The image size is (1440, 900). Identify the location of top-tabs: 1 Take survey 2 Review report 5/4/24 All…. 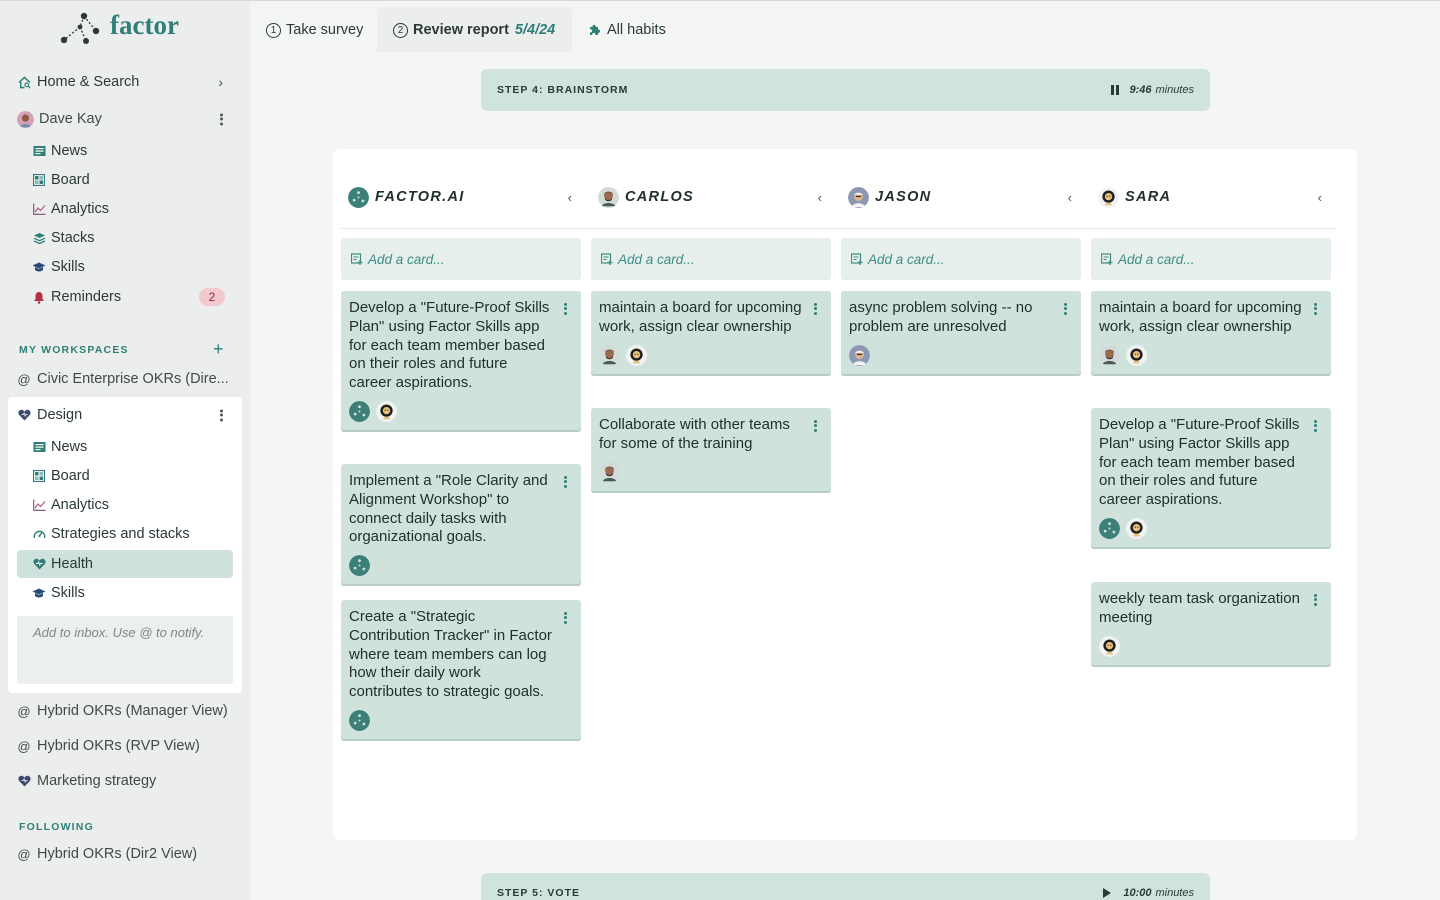
(845, 26).